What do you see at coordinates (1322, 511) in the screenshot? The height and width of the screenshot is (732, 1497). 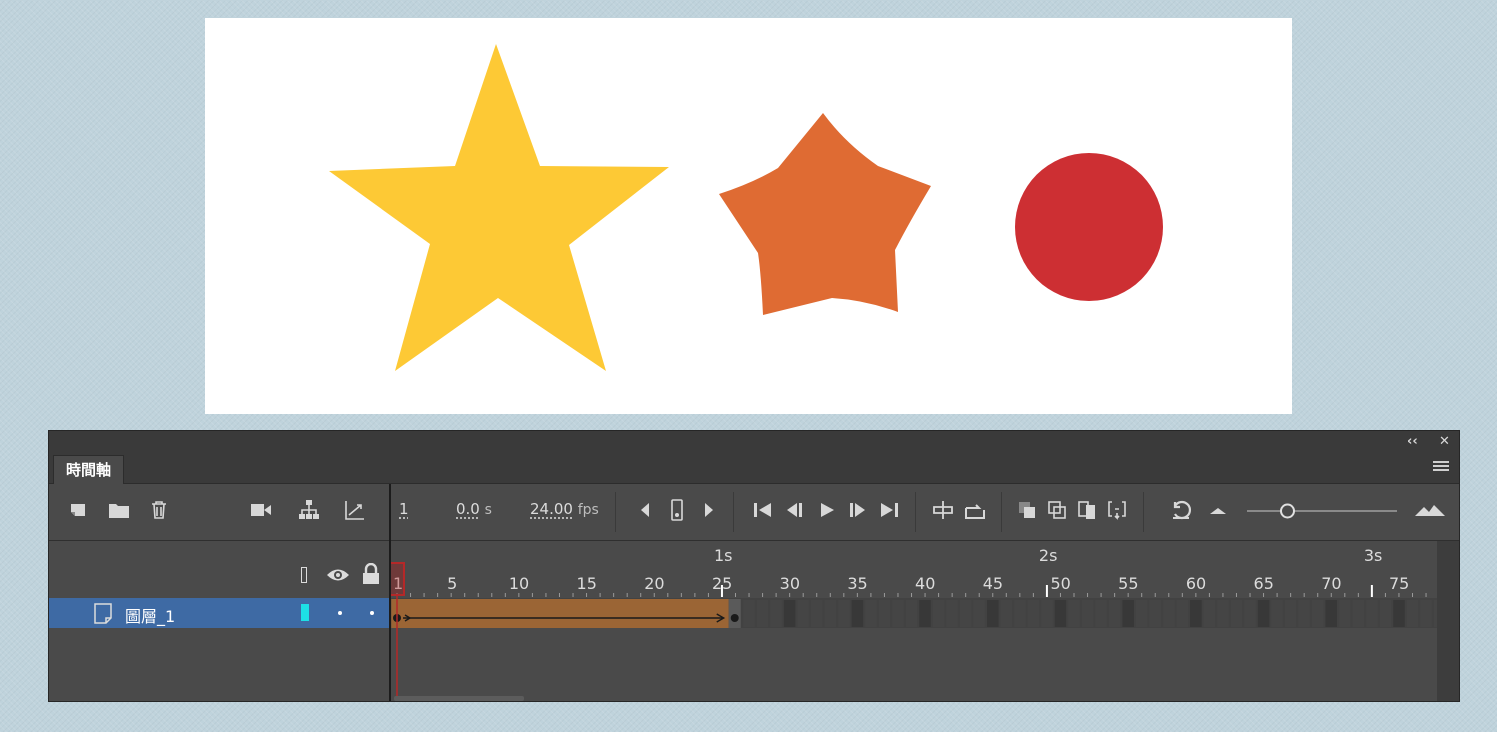 I see `zoom-slider` at bounding box center [1322, 511].